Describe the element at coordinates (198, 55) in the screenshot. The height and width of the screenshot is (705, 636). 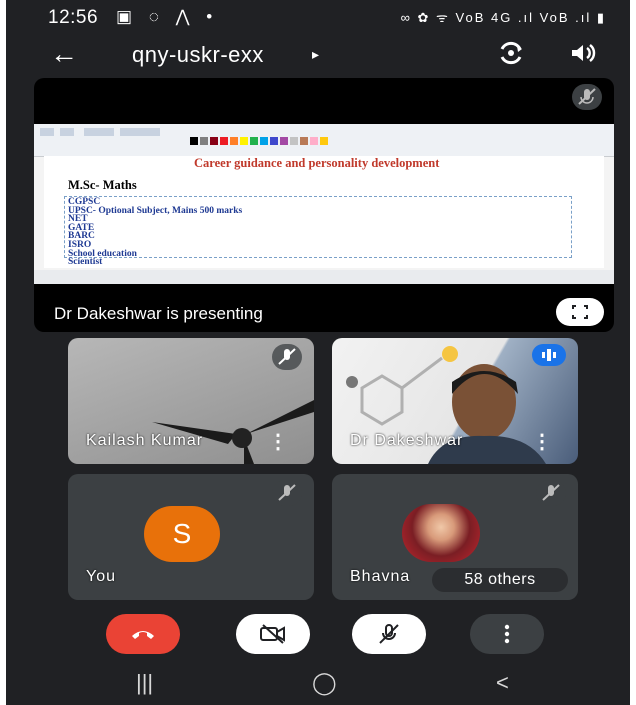
I see `meeting-code: qny-uskr-exx` at that location.